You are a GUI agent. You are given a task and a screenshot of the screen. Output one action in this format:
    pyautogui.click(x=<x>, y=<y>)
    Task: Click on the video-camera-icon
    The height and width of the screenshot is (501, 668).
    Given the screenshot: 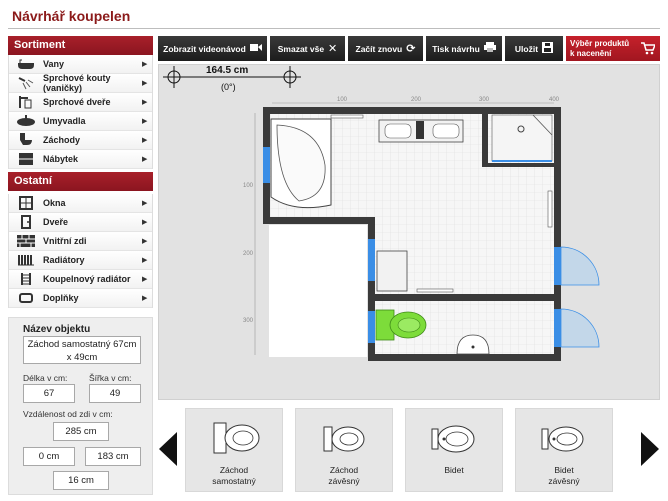 What is the action you would take?
    pyautogui.click(x=255, y=49)
    